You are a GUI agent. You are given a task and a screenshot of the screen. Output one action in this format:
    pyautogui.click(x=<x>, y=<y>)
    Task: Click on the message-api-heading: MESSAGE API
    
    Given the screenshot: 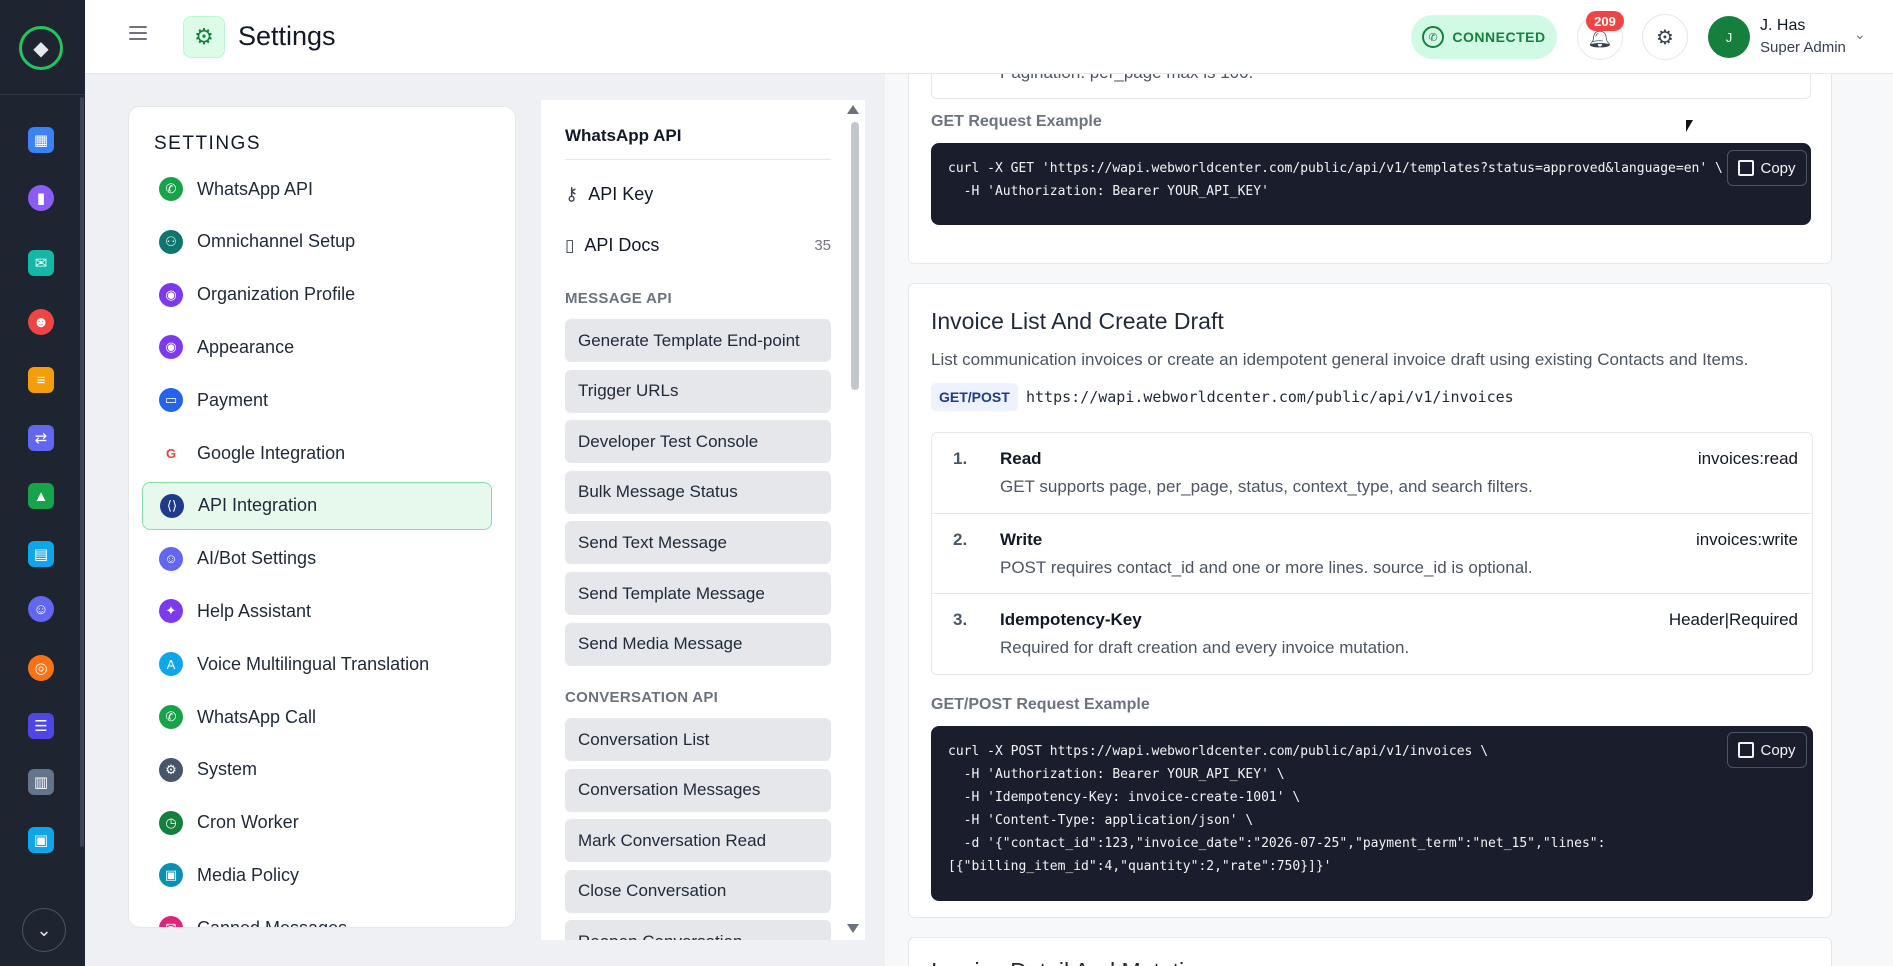 What is the action you would take?
    pyautogui.click(x=618, y=298)
    